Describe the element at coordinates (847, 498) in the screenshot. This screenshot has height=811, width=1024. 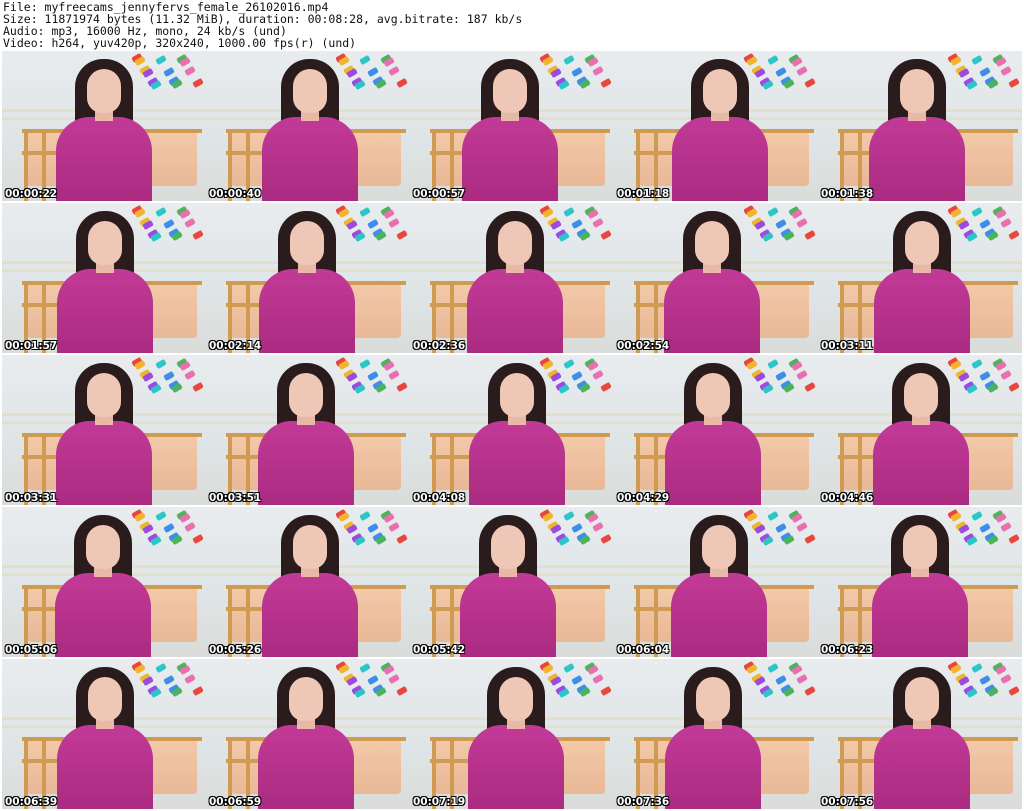
I see `timestamp: 00:04:46` at that location.